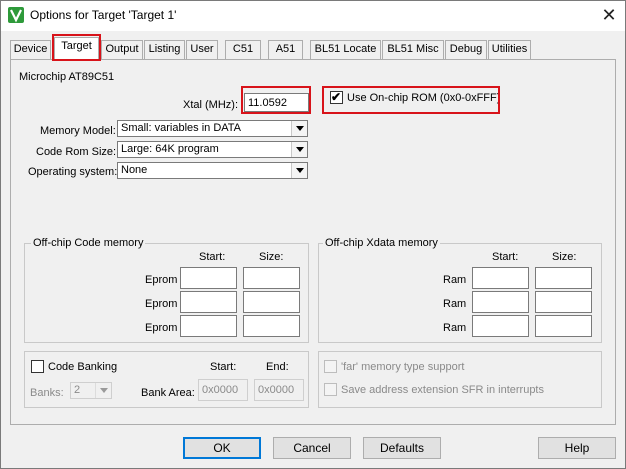 The image size is (626, 469). What do you see at coordinates (345, 49) in the screenshot?
I see `tab-bl51-locate: BL51 Locate` at bounding box center [345, 49].